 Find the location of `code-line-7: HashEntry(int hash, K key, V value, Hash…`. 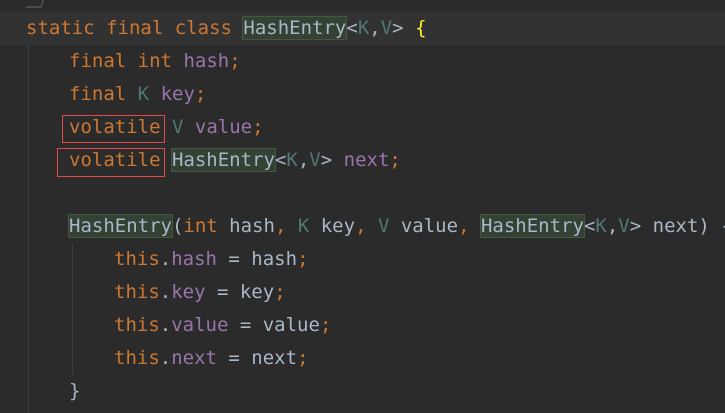

code-line-7: HashEntry(int hash, K key, V value, Hash… is located at coordinates (396, 226).